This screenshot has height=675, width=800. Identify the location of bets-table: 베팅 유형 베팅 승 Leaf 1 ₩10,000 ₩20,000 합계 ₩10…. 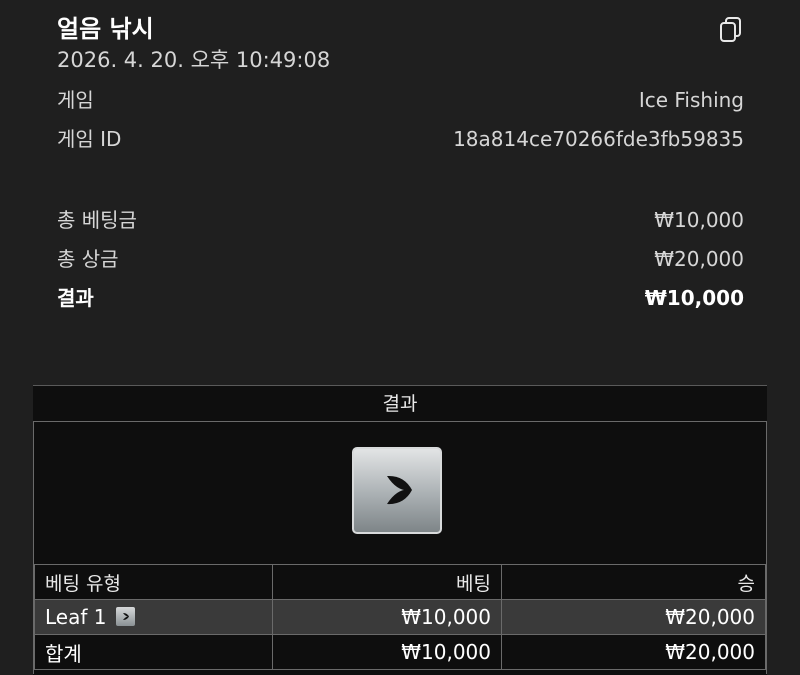
(400, 617).